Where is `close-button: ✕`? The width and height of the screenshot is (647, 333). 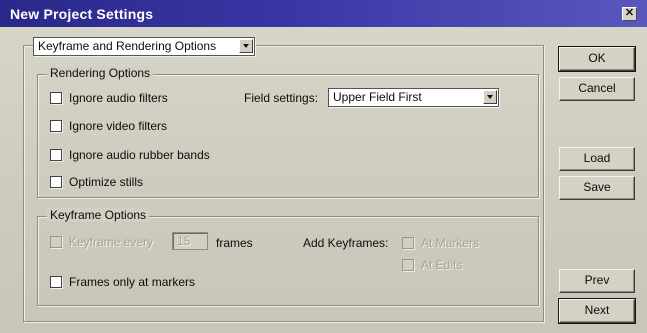 close-button: ✕ is located at coordinates (629, 14).